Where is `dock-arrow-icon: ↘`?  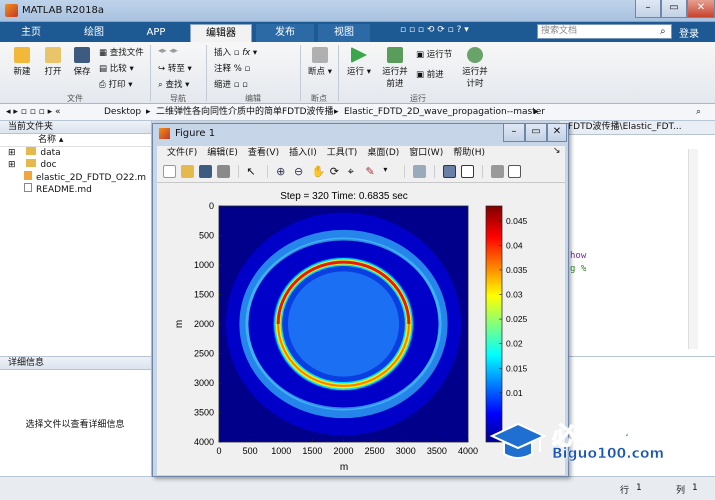 dock-arrow-icon: ↘ is located at coordinates (557, 151).